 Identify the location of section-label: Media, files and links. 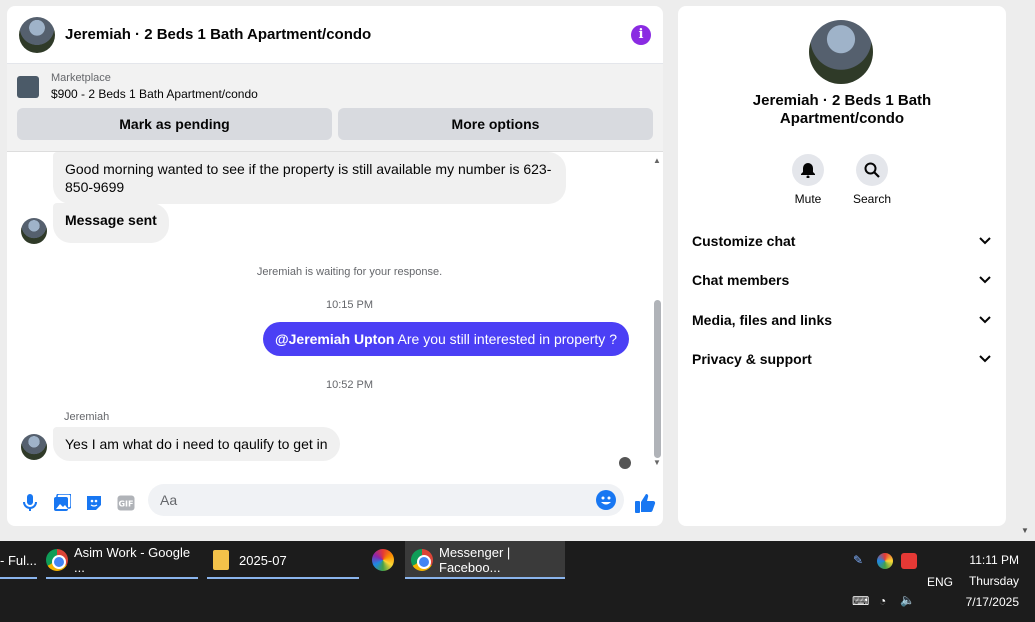
(762, 320).